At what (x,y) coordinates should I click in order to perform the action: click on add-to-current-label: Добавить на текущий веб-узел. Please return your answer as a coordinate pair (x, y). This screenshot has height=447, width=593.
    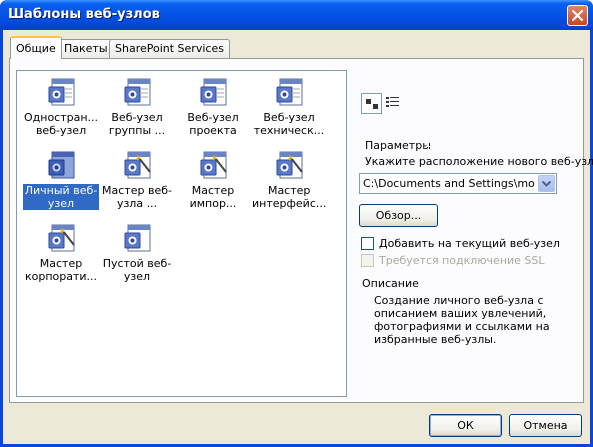
    Looking at the image, I should click on (469, 243).